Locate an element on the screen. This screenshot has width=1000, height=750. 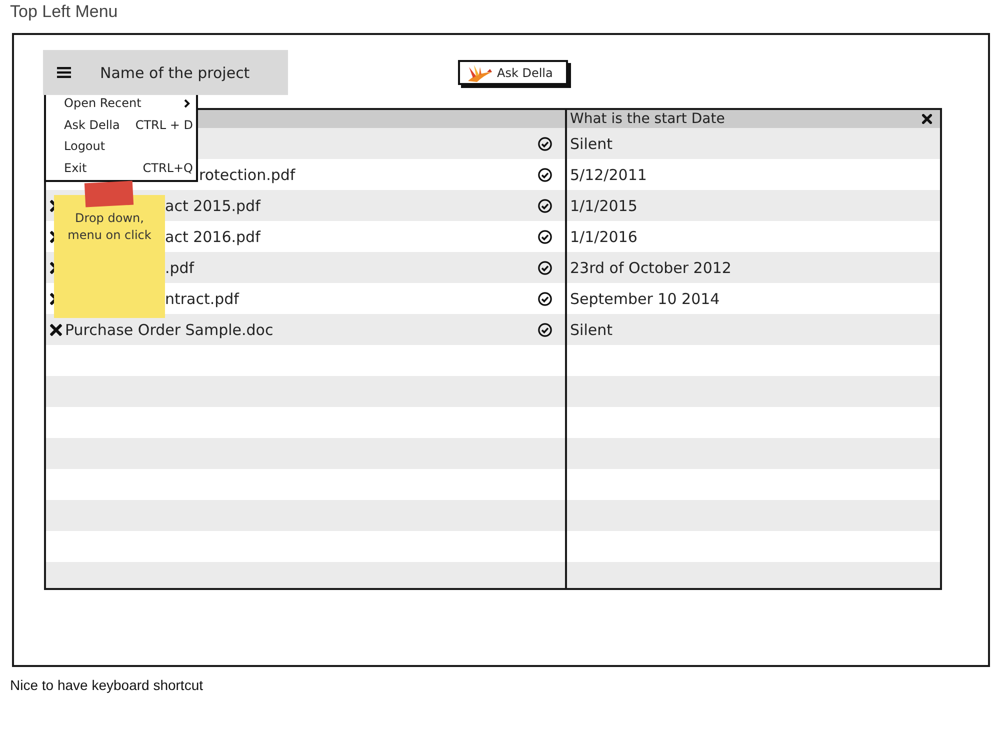
date-text: 1/1/2016 is located at coordinates (604, 237).